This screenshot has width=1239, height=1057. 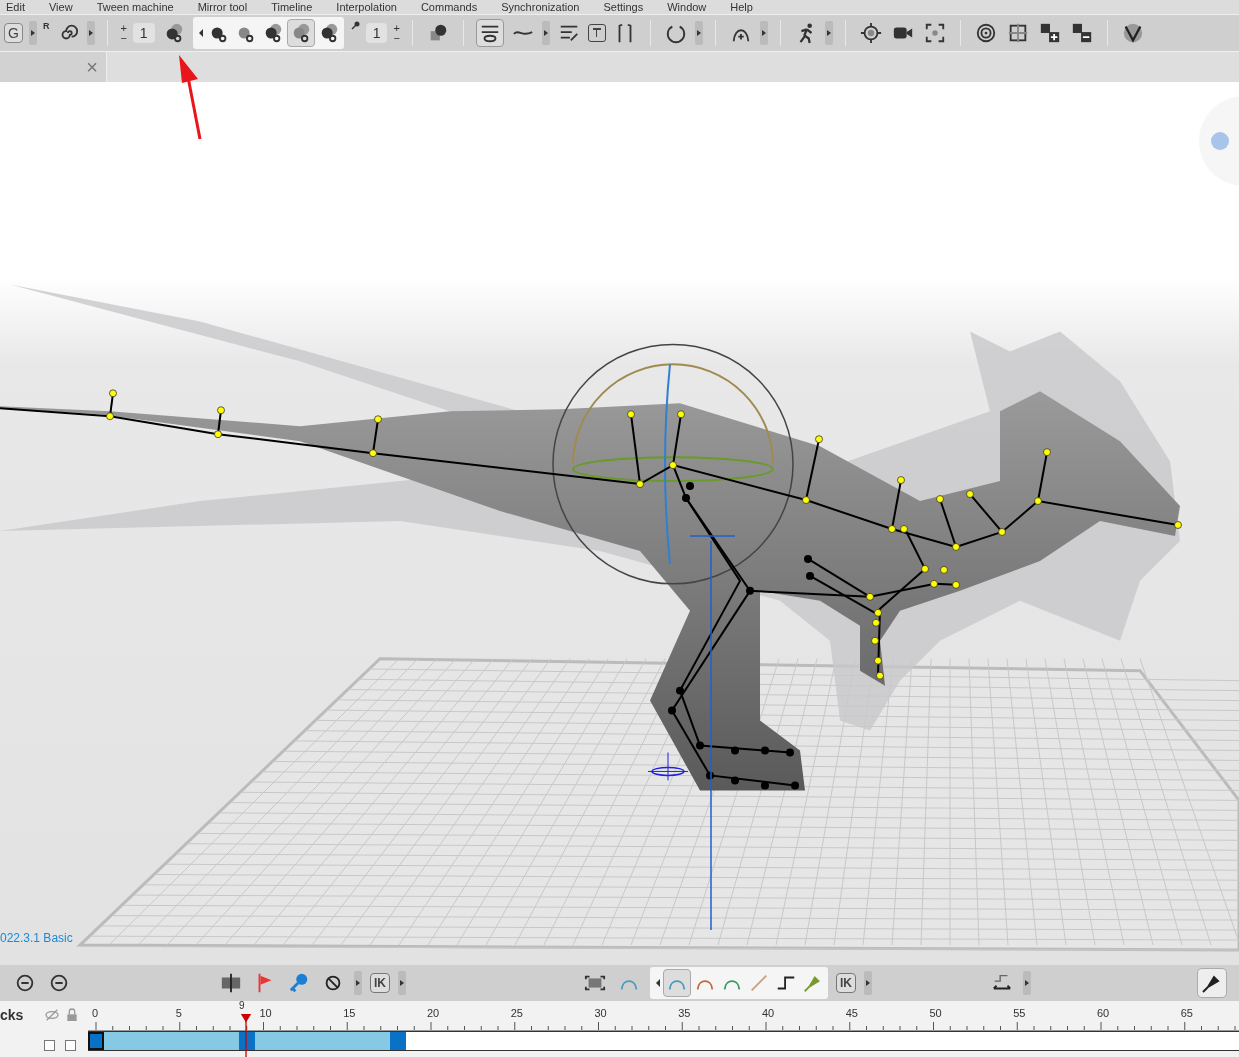 I want to click on menu-item: Commands, so click(x=449, y=7).